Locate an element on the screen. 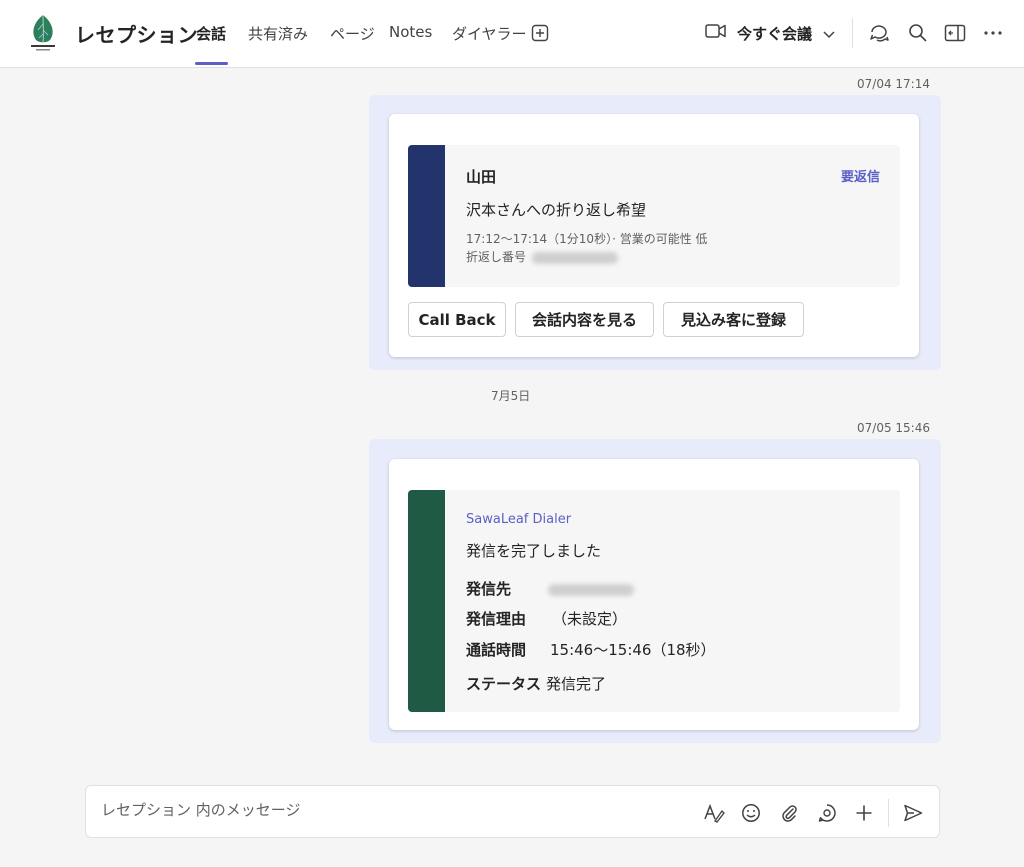 Image resolution: width=1024 pixels, height=867 pixels. format-icon is located at coordinates (714, 813).